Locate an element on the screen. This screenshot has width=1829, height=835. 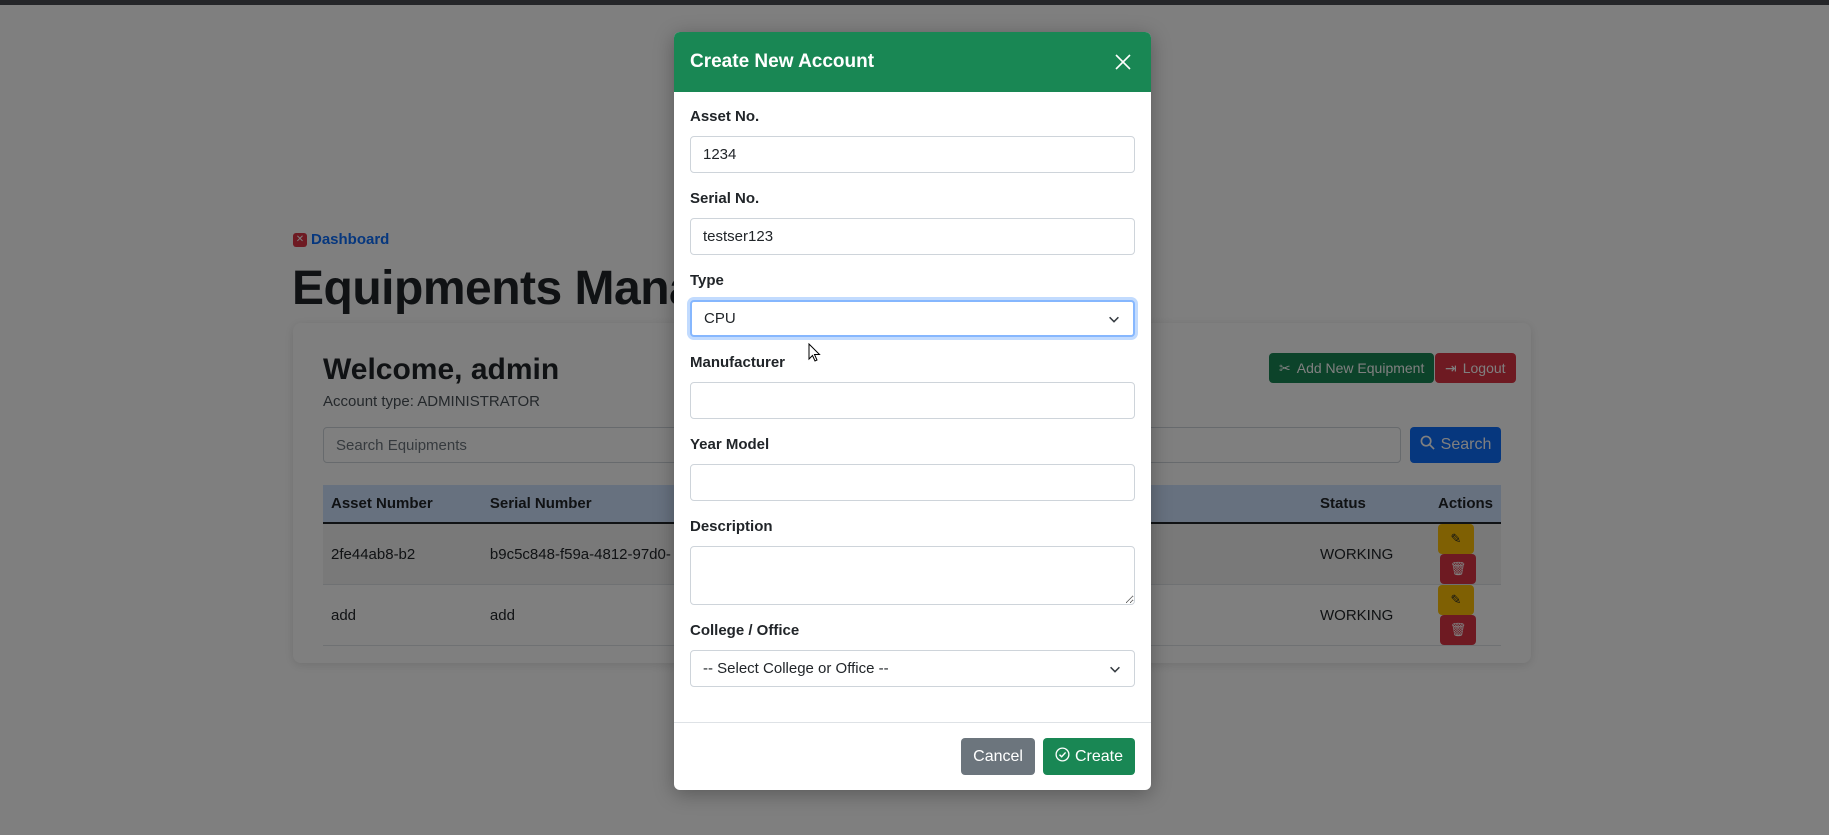
close-icon is located at coordinates (1123, 62).